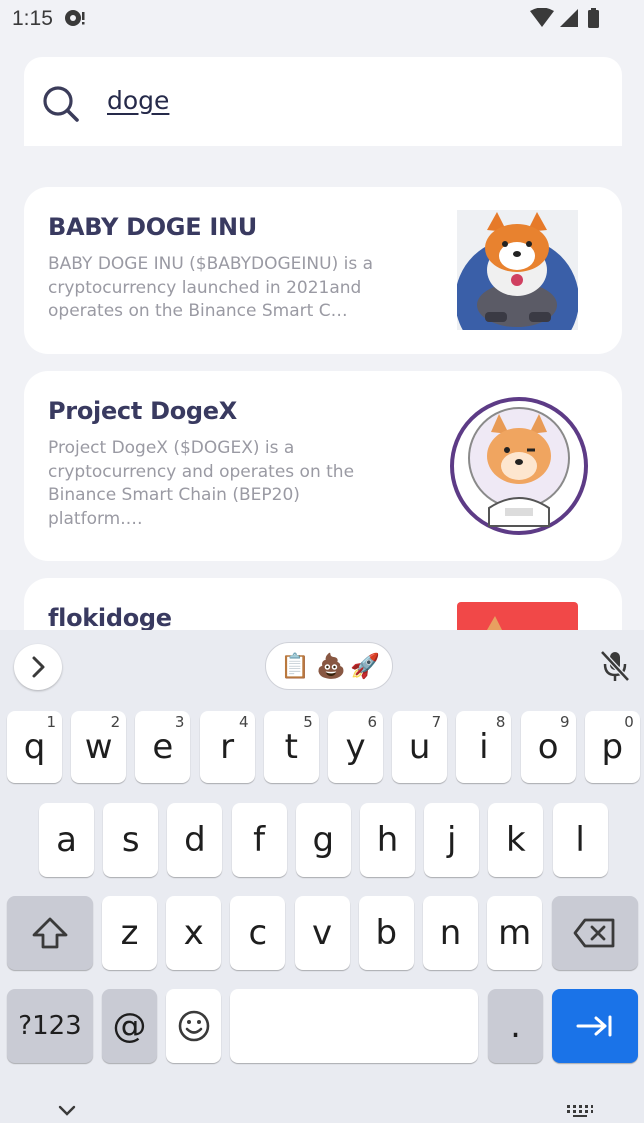 The height and width of the screenshot is (1123, 644). I want to click on key-b: b, so click(386, 933).